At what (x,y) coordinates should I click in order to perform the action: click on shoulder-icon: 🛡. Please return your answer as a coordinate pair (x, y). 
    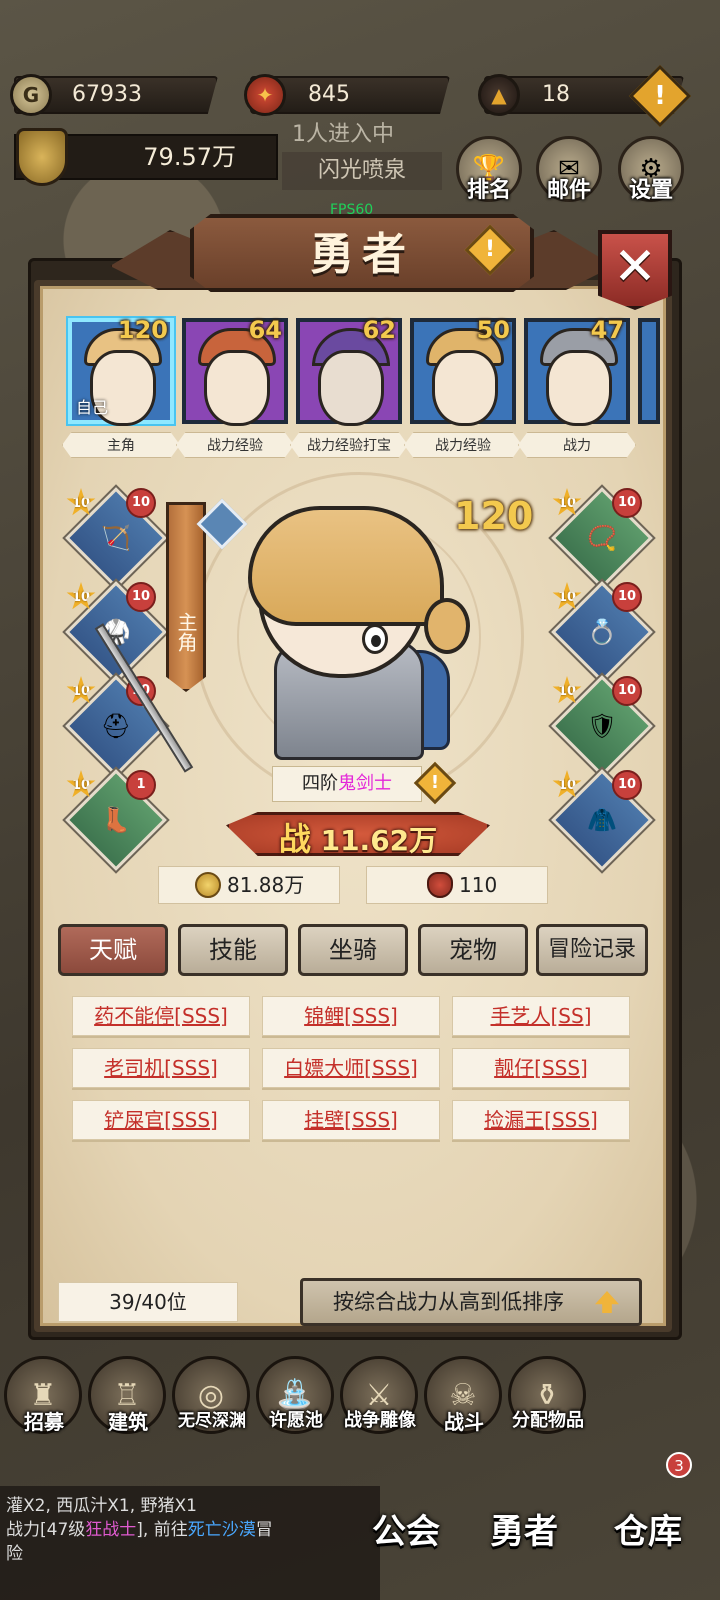
    Looking at the image, I should click on (602, 726).